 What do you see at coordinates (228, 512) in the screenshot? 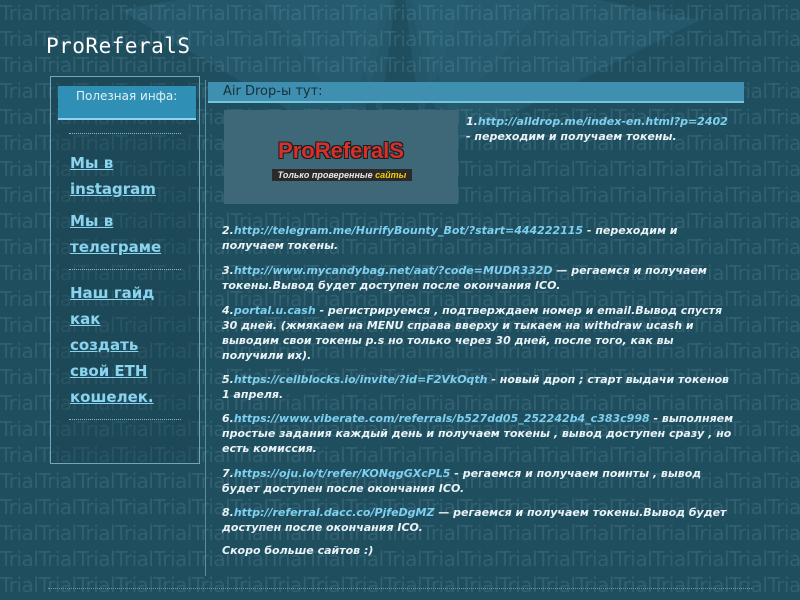
I see `item-number: 8.` at bounding box center [228, 512].